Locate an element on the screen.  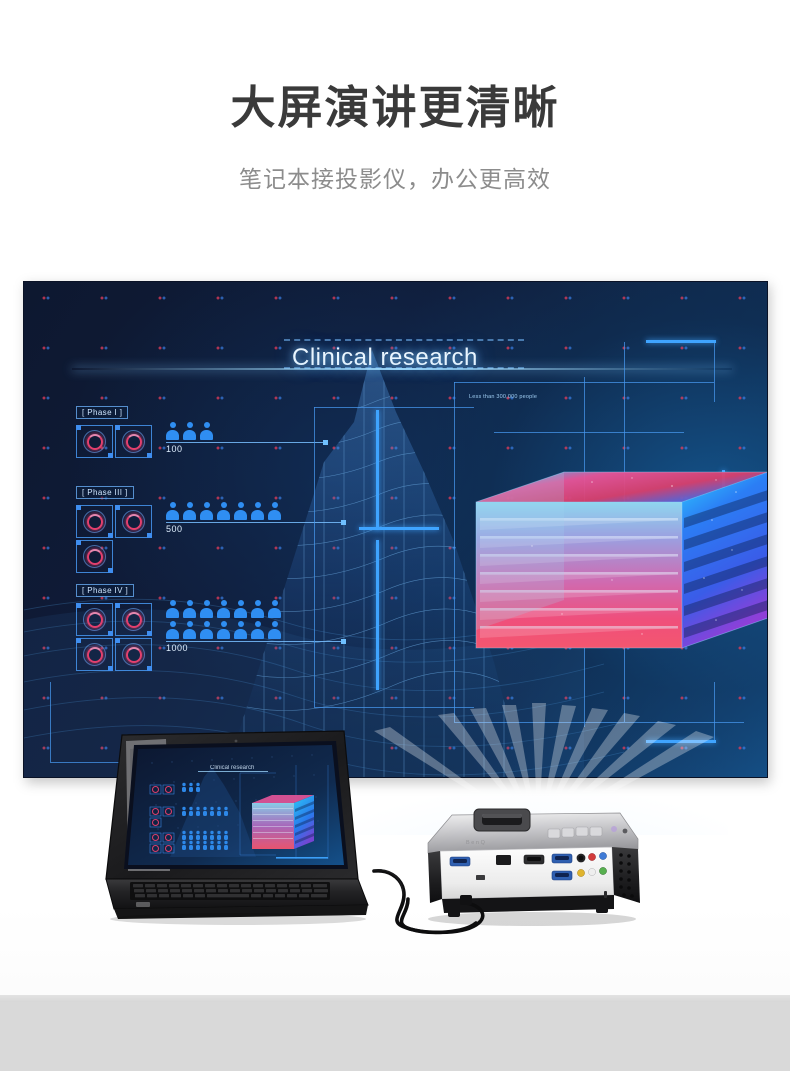
phase-row-3: [ Phase IV ] is located at coordinates (115, 625).